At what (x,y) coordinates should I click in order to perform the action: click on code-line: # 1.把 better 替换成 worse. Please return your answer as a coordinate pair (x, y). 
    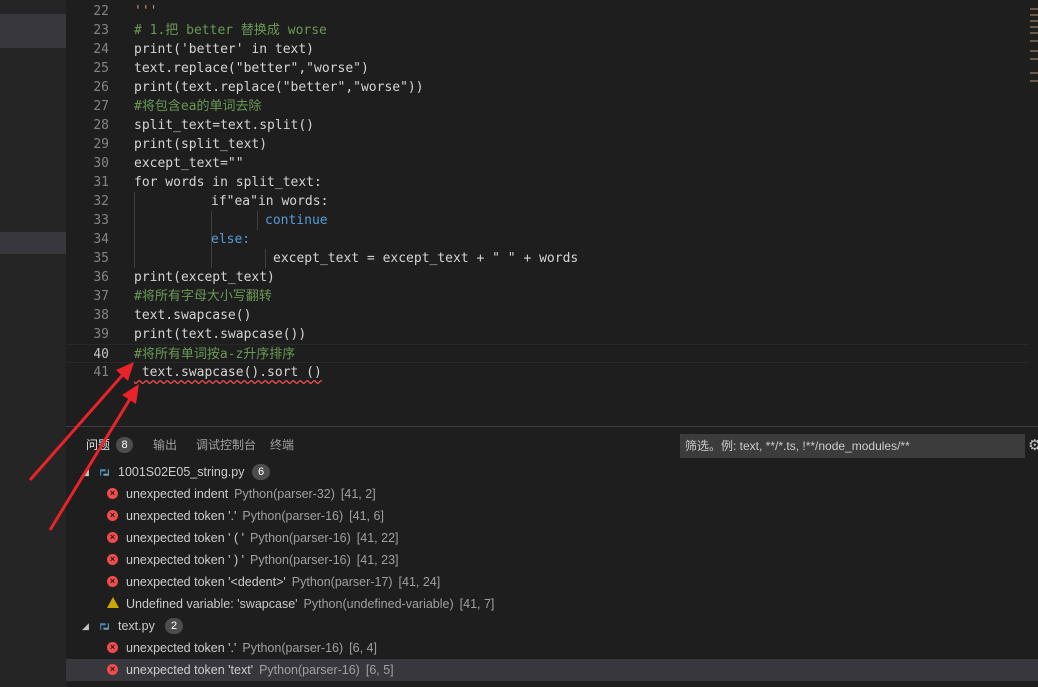
    Looking at the image, I should click on (230, 30).